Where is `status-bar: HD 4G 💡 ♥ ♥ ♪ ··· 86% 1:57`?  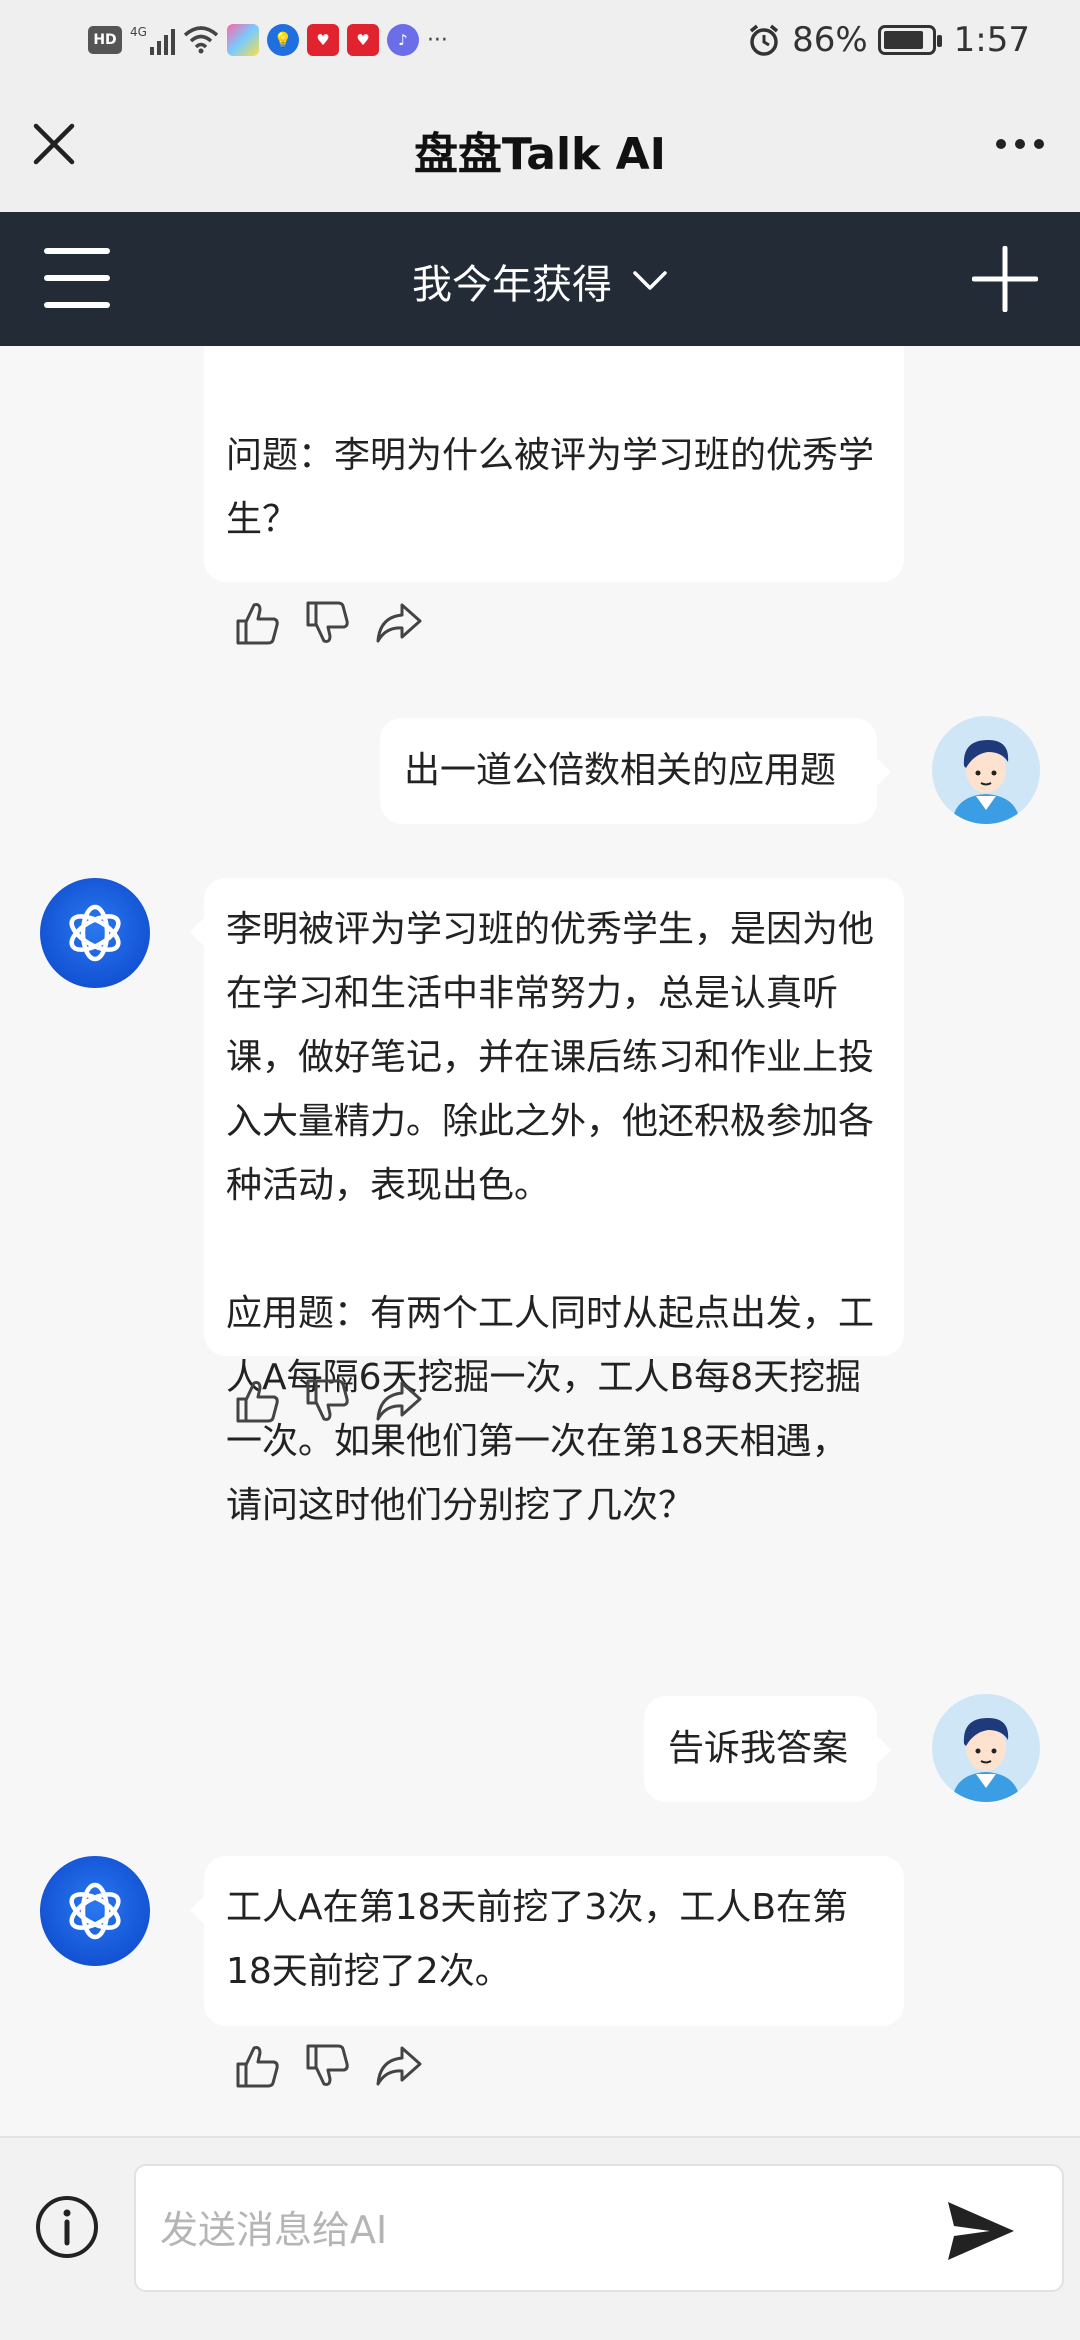 status-bar: HD 4G 💡 ♥ ♥ ♪ ··· 86% 1:57 is located at coordinates (540, 41).